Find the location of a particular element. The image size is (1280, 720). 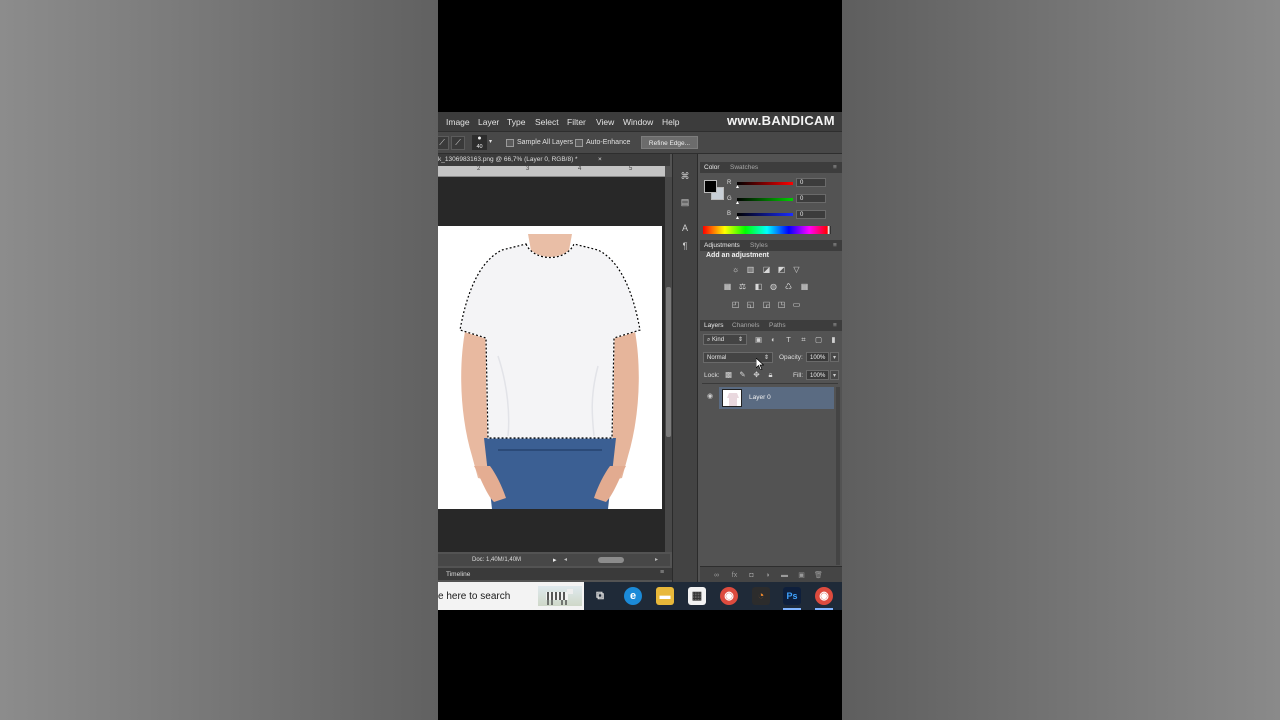

menu-type: Type is located at coordinates (516, 122).